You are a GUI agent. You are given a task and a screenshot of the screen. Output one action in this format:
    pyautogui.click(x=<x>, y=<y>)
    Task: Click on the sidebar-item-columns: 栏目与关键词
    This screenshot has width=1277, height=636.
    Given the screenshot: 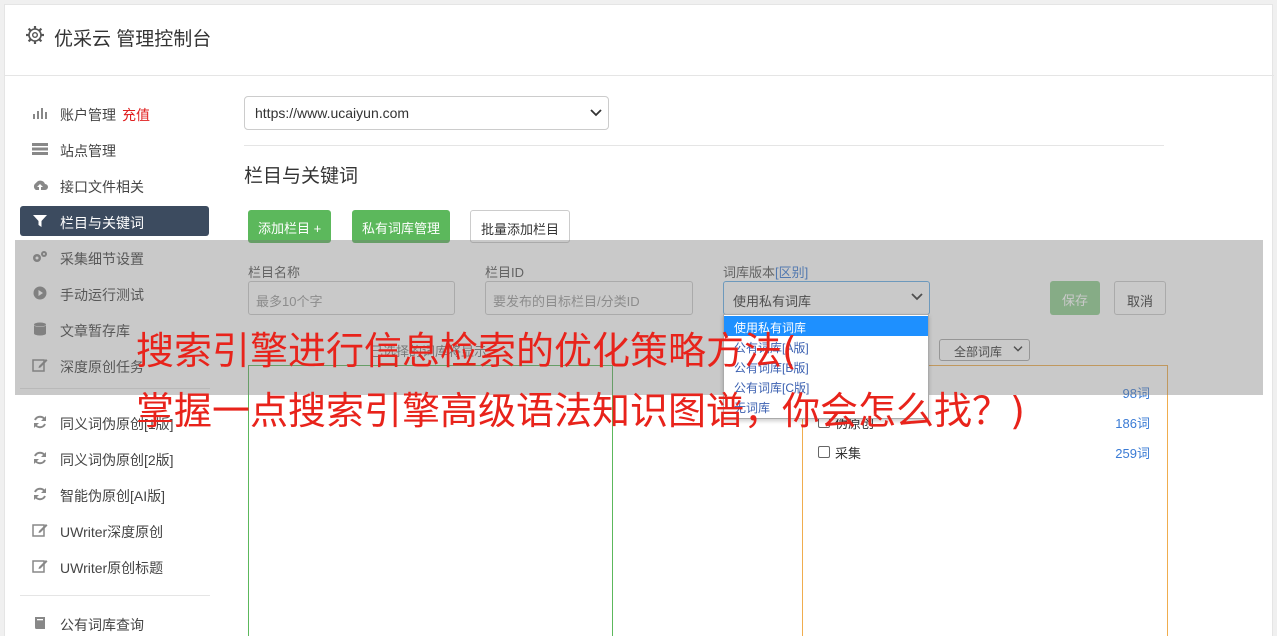 What is the action you would take?
    pyautogui.click(x=114, y=221)
    